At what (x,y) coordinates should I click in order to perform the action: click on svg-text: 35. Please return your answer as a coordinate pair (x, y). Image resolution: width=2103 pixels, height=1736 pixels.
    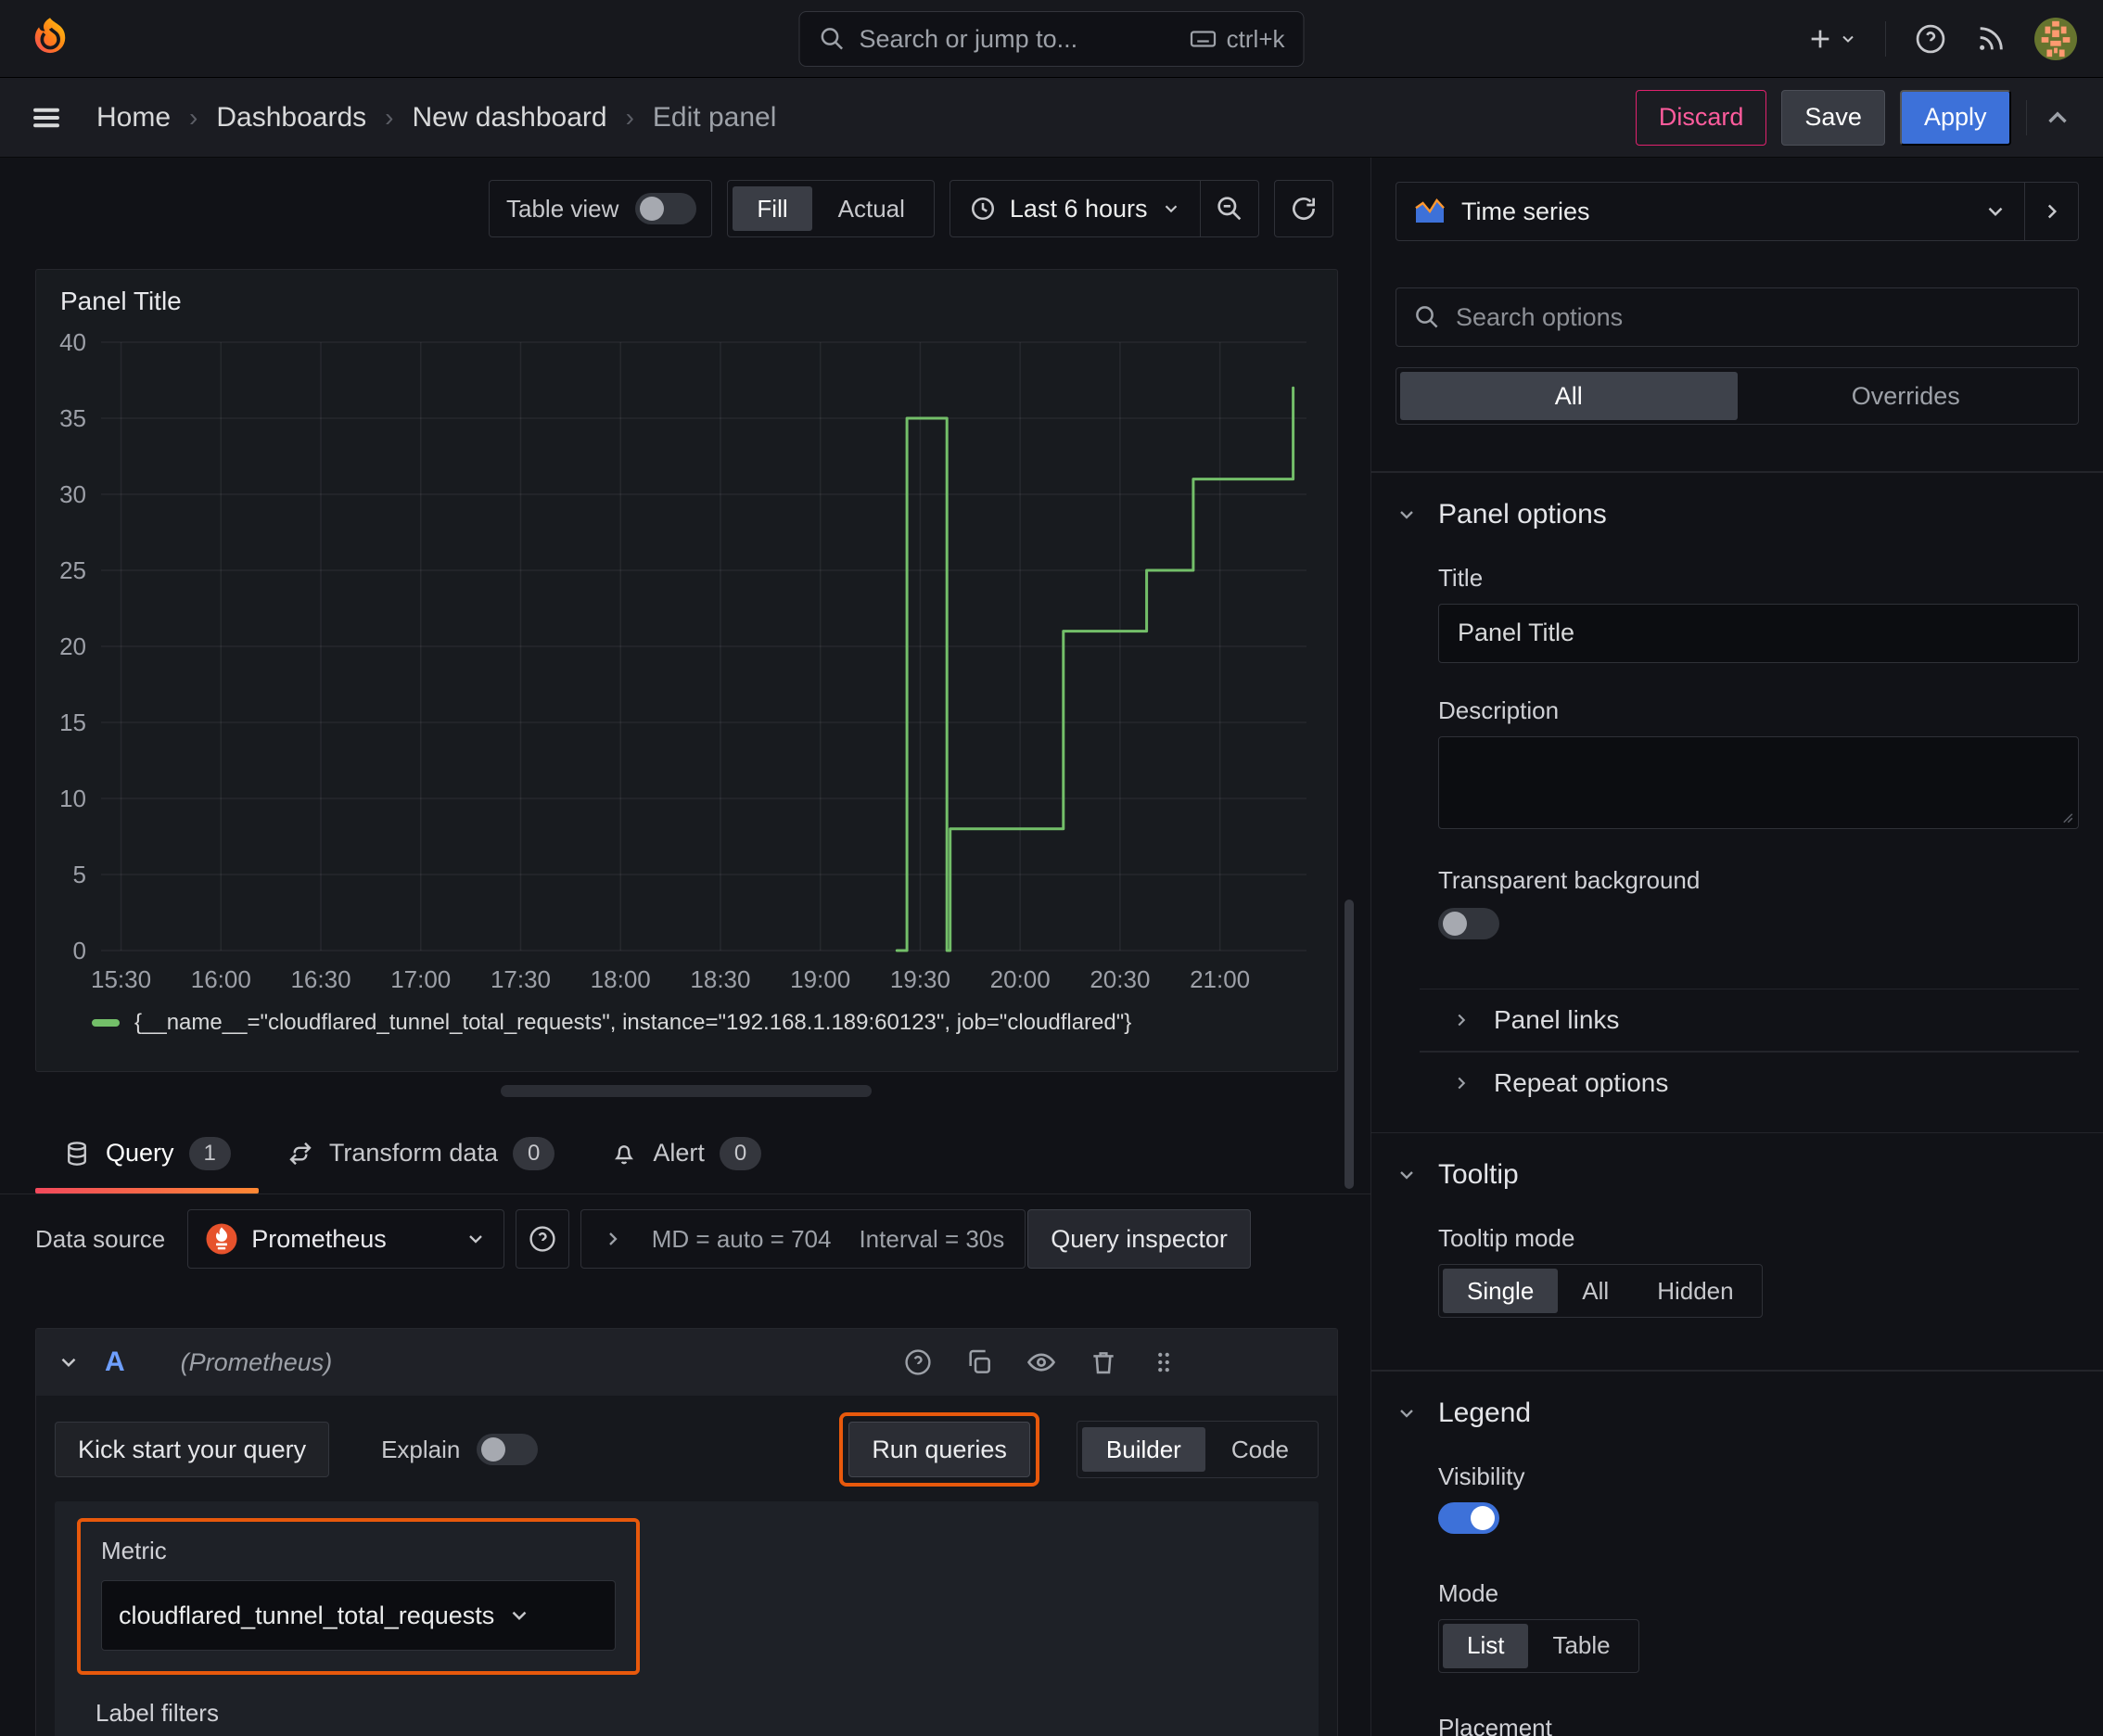
    Looking at the image, I should click on (72, 418).